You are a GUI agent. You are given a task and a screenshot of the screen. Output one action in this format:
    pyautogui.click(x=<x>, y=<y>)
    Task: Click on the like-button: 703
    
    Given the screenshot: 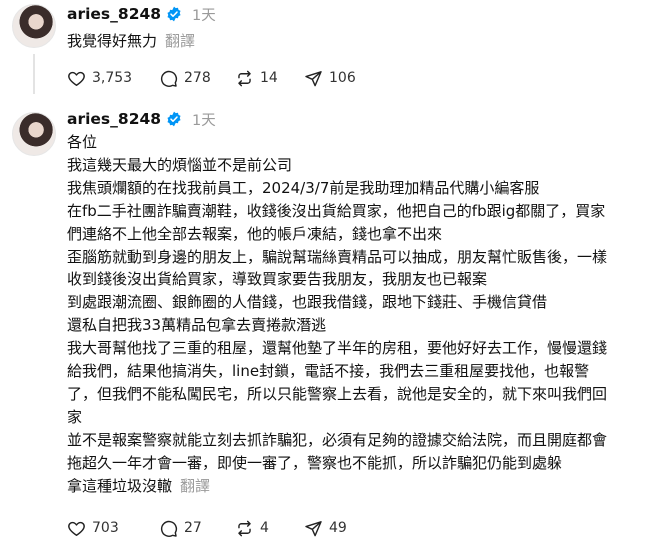 What is the action you would take?
    pyautogui.click(x=113, y=528)
    